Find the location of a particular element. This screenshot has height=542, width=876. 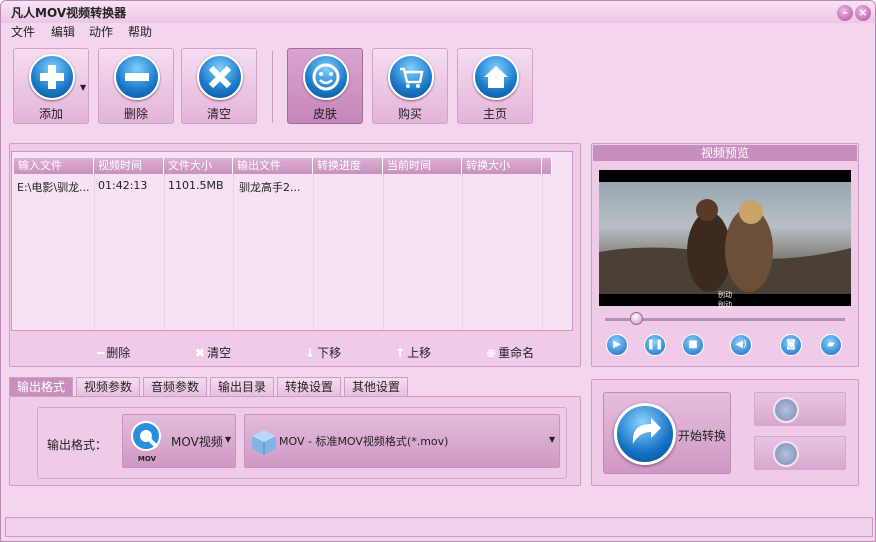

start-convert-button: 开始转换 is located at coordinates (667, 433).